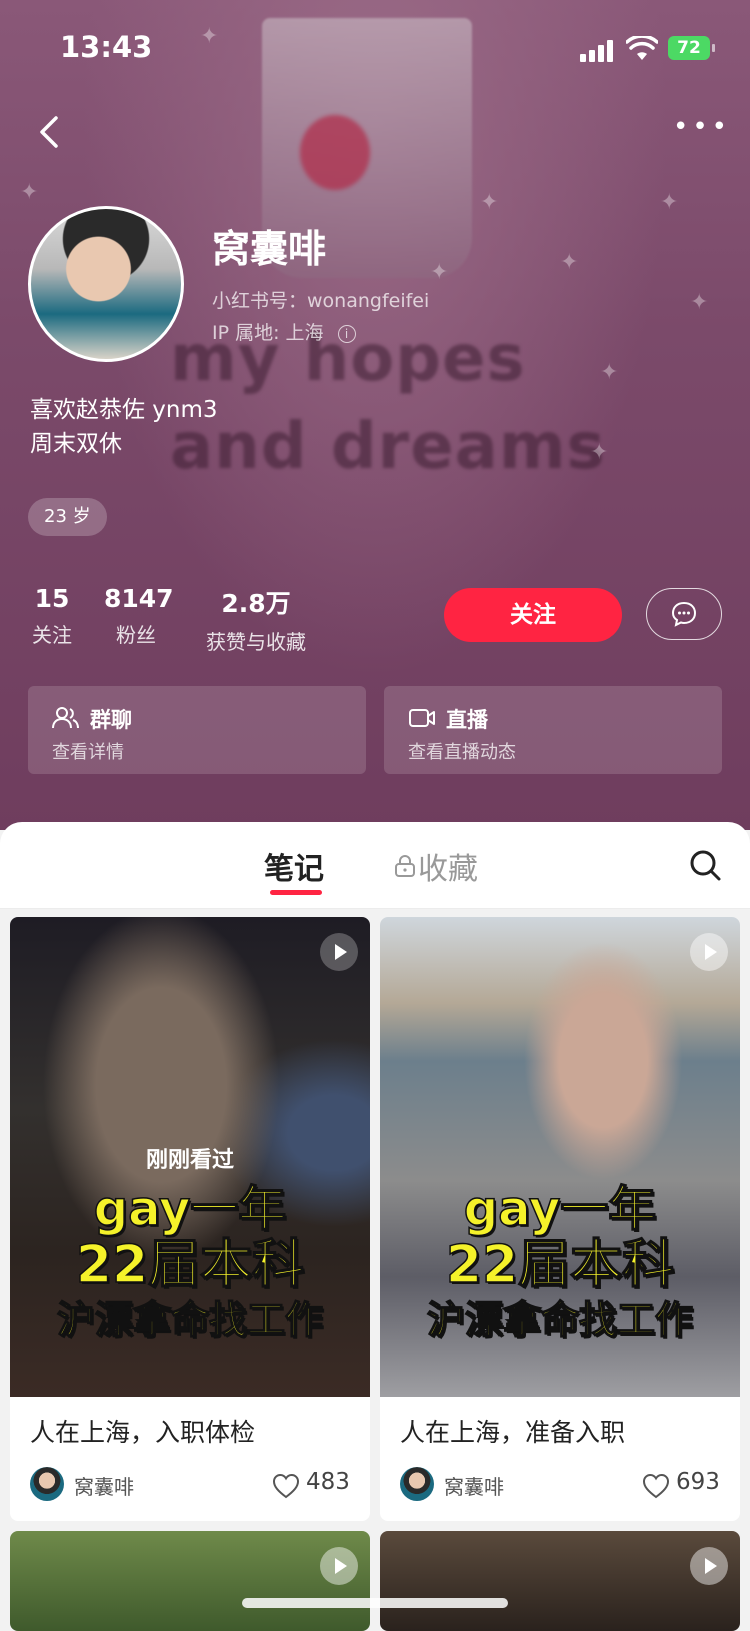 The width and height of the screenshot is (750, 1631). Describe the element at coordinates (346, 333) in the screenshot. I see `info-icon: i` at that location.